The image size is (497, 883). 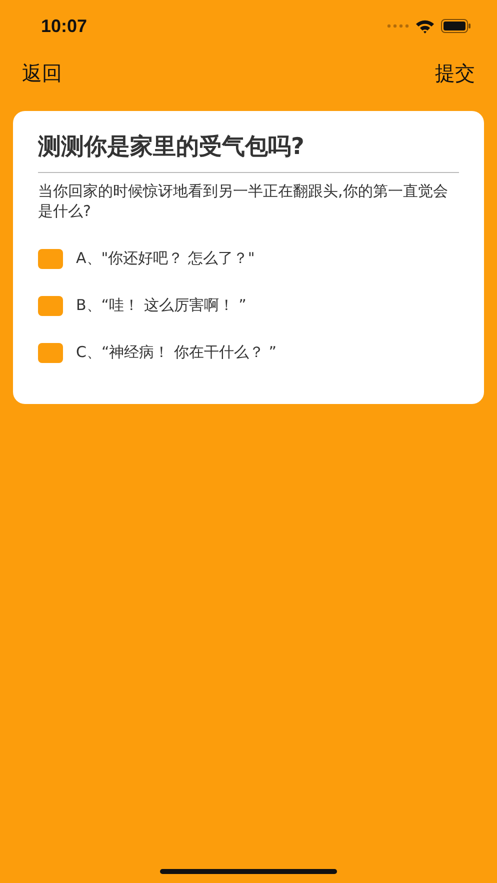 I want to click on option-label: C、“神经病！ 你在干什么？ ”, so click(x=176, y=352).